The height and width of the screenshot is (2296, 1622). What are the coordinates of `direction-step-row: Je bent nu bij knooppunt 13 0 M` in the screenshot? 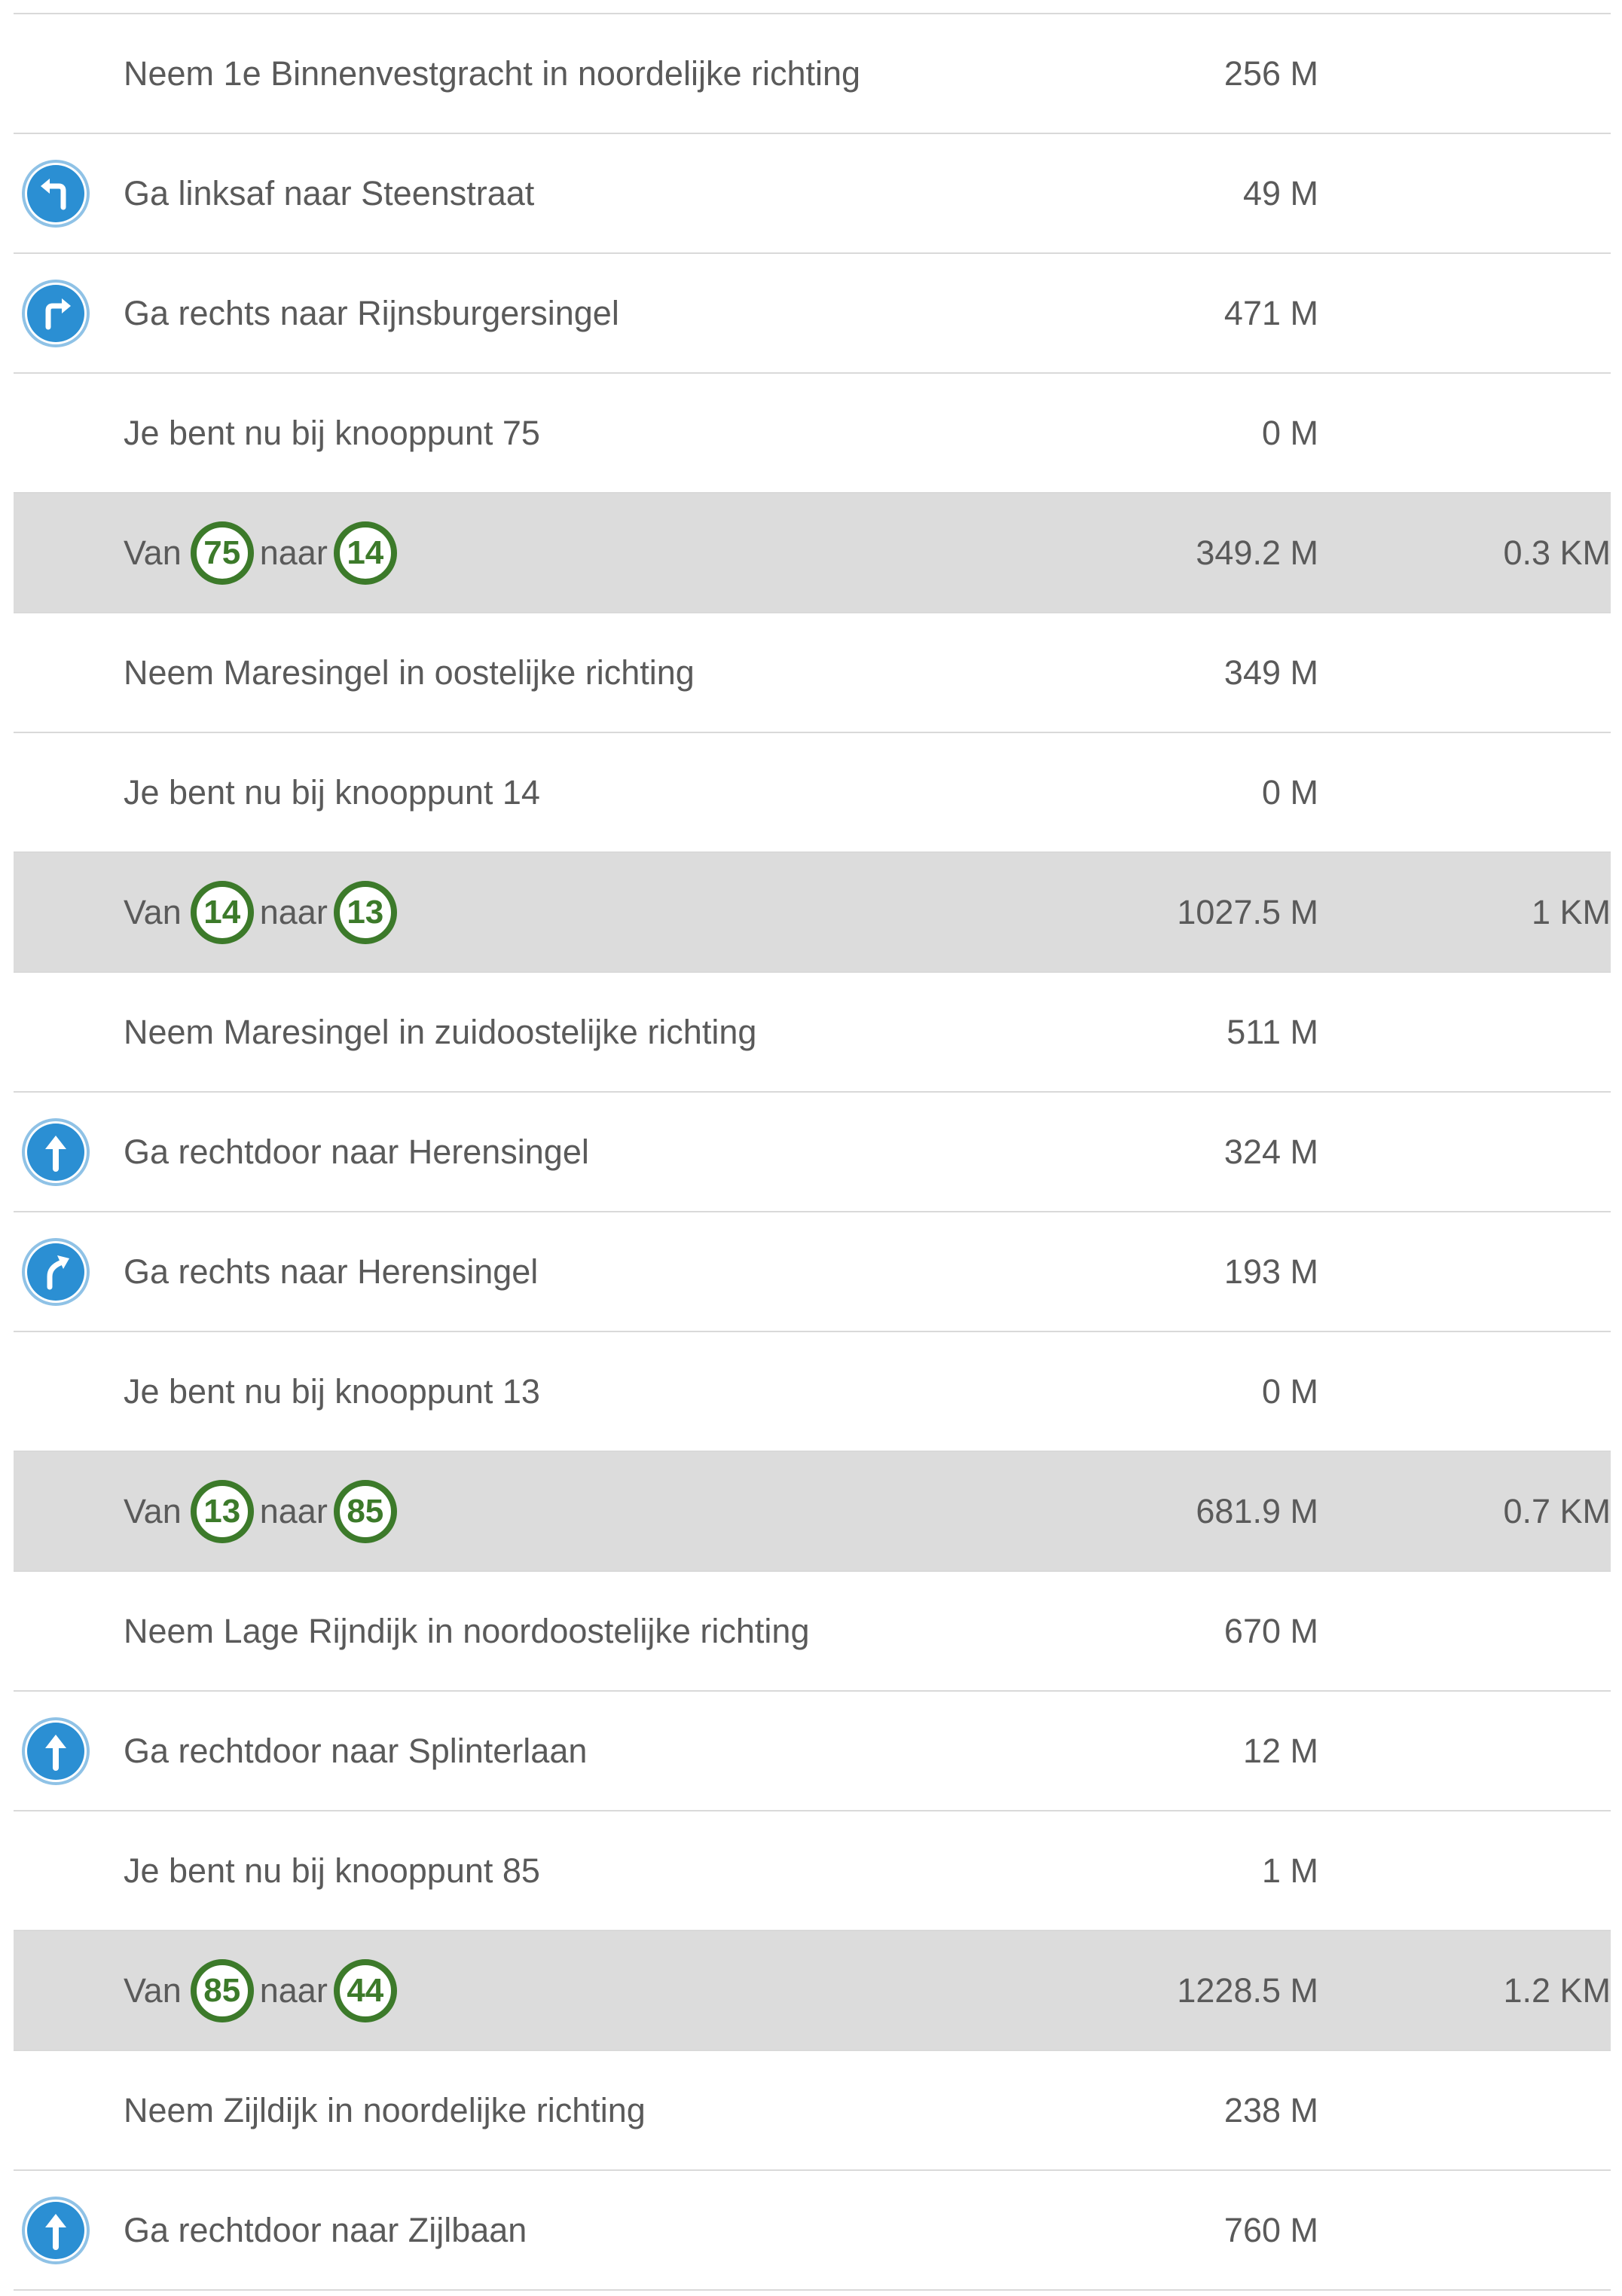 It's located at (812, 1392).